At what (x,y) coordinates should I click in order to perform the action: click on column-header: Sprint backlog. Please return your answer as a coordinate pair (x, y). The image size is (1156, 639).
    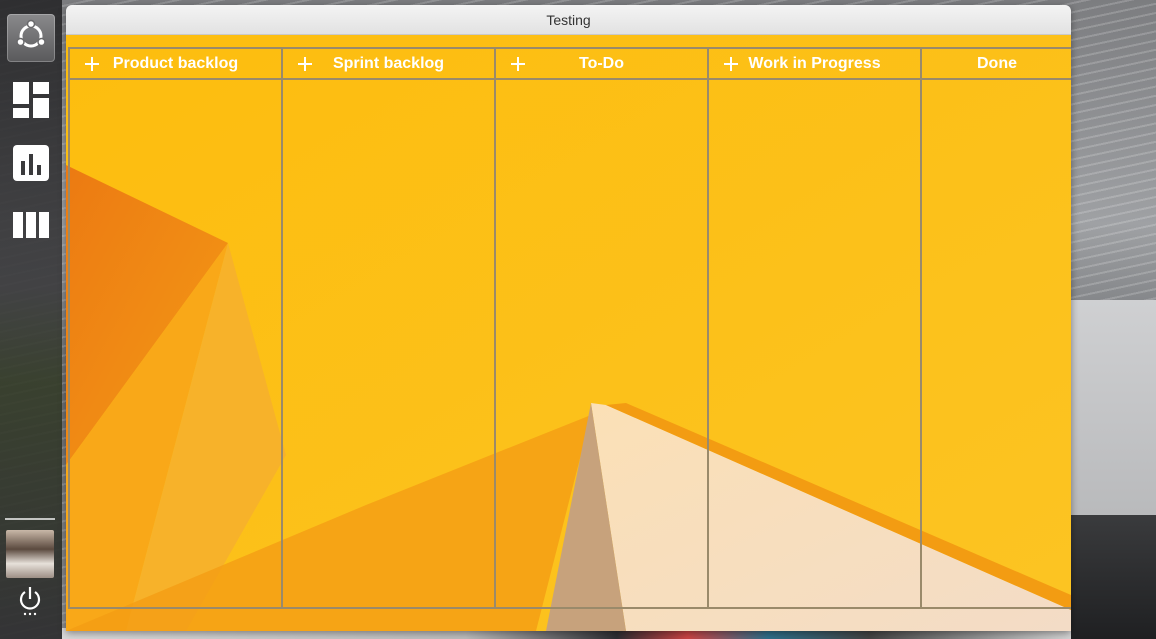
    Looking at the image, I should click on (388, 63).